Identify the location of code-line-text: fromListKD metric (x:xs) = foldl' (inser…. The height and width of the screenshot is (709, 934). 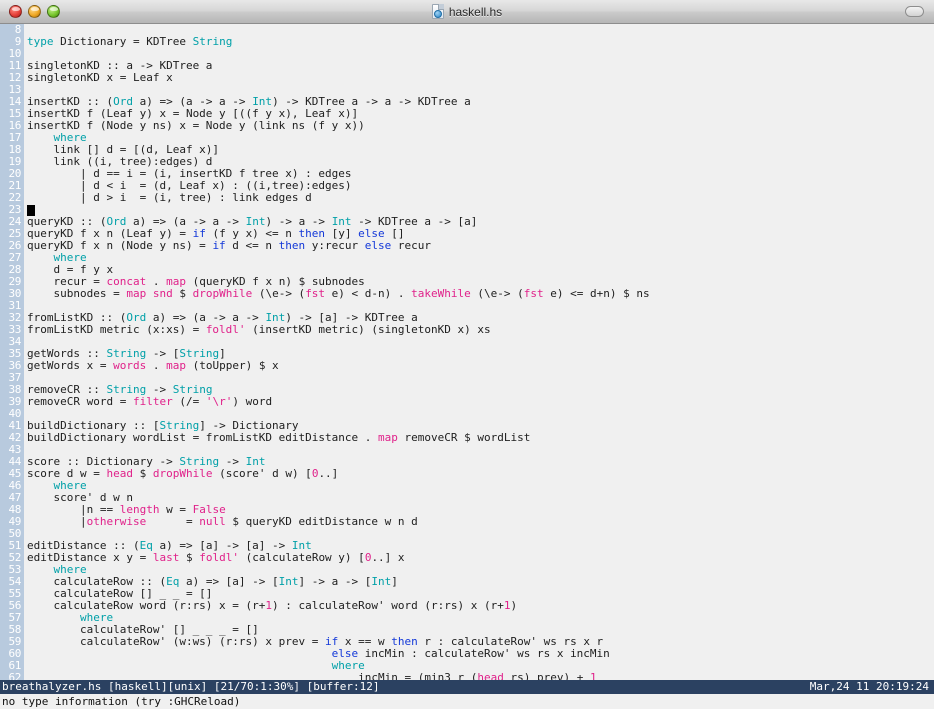
(479, 330).